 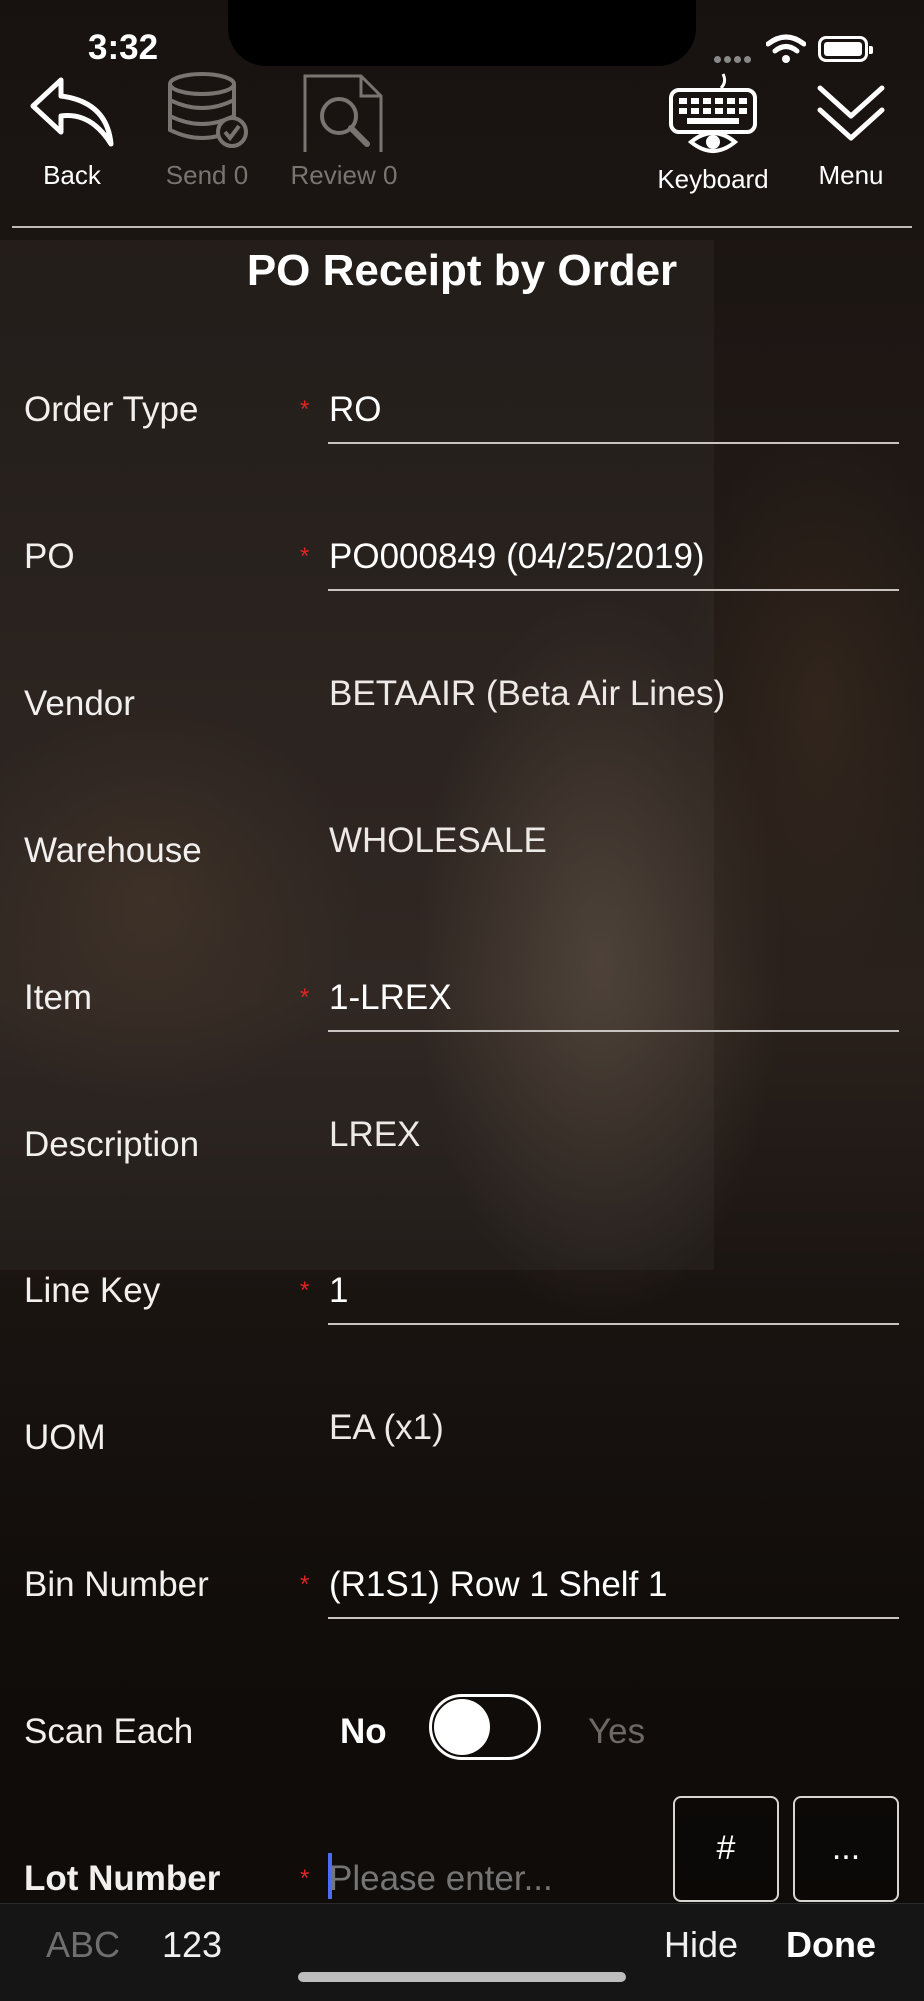 I want to click on bin-number-field: (R1S1) Row 1 Shelf 1, so click(x=498, y=1585).